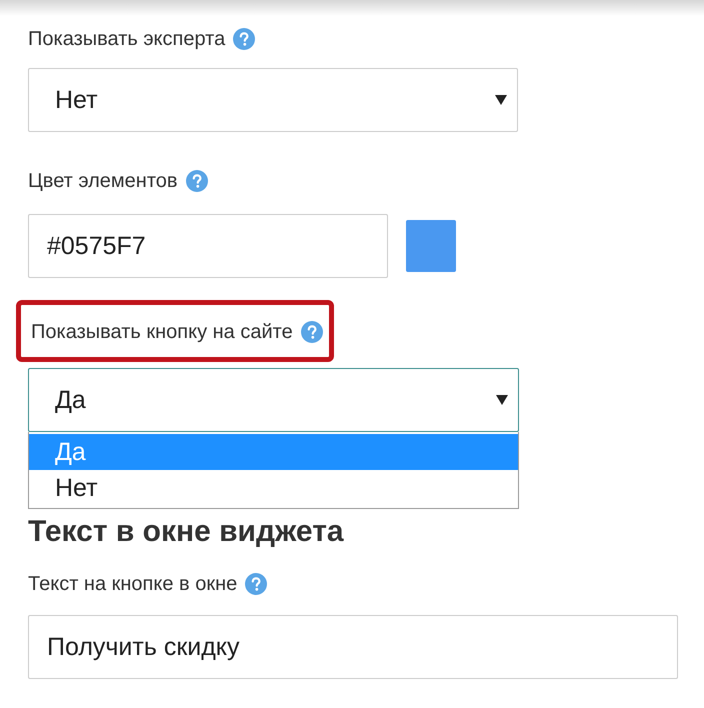  I want to click on select-field: Да, so click(273, 400).